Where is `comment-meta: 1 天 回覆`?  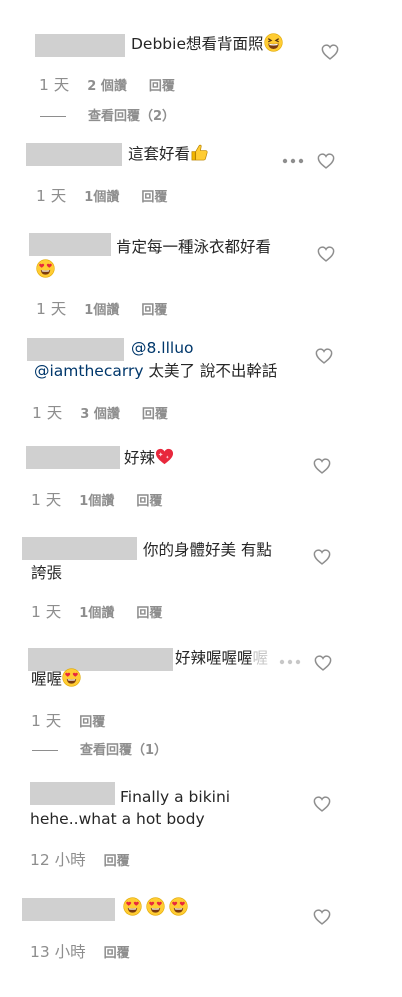
comment-meta: 1 天 回覆 is located at coordinates (68, 720).